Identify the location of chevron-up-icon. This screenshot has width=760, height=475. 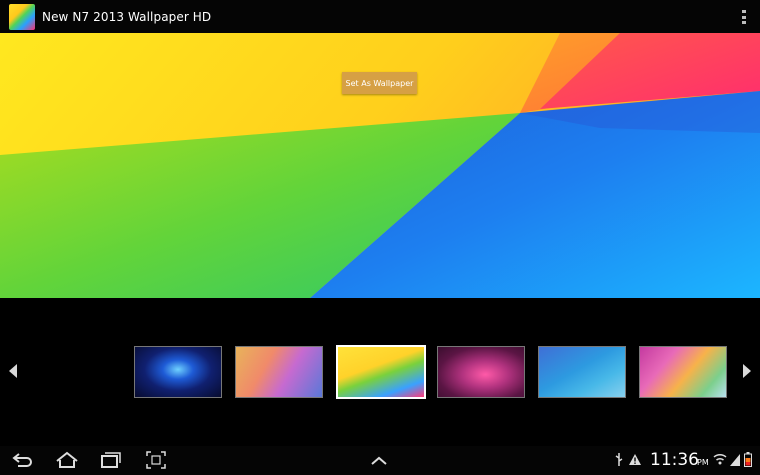
(379, 461).